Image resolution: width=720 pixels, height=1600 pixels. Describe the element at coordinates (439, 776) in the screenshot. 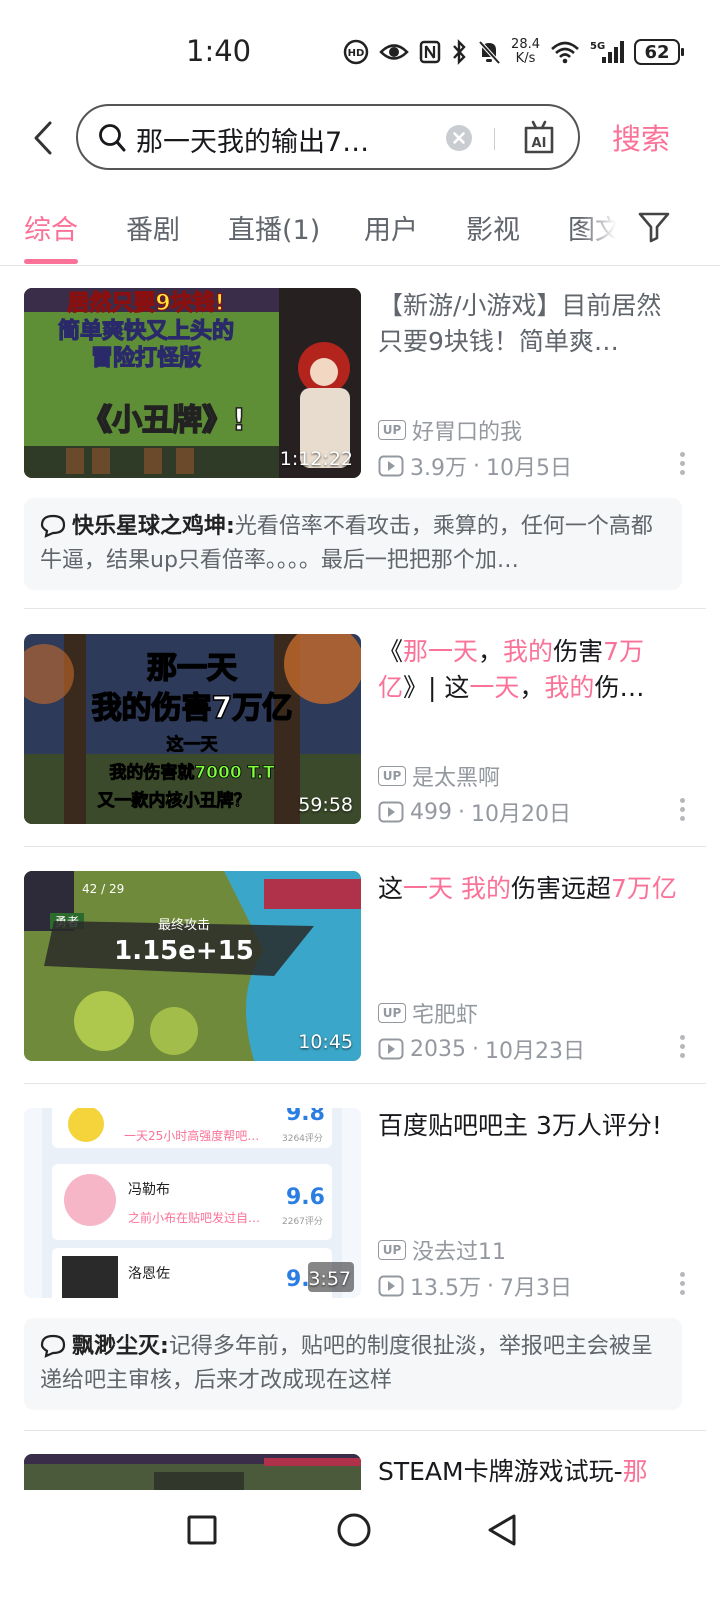

I see `uploader-line: UP 是太黑啊` at that location.